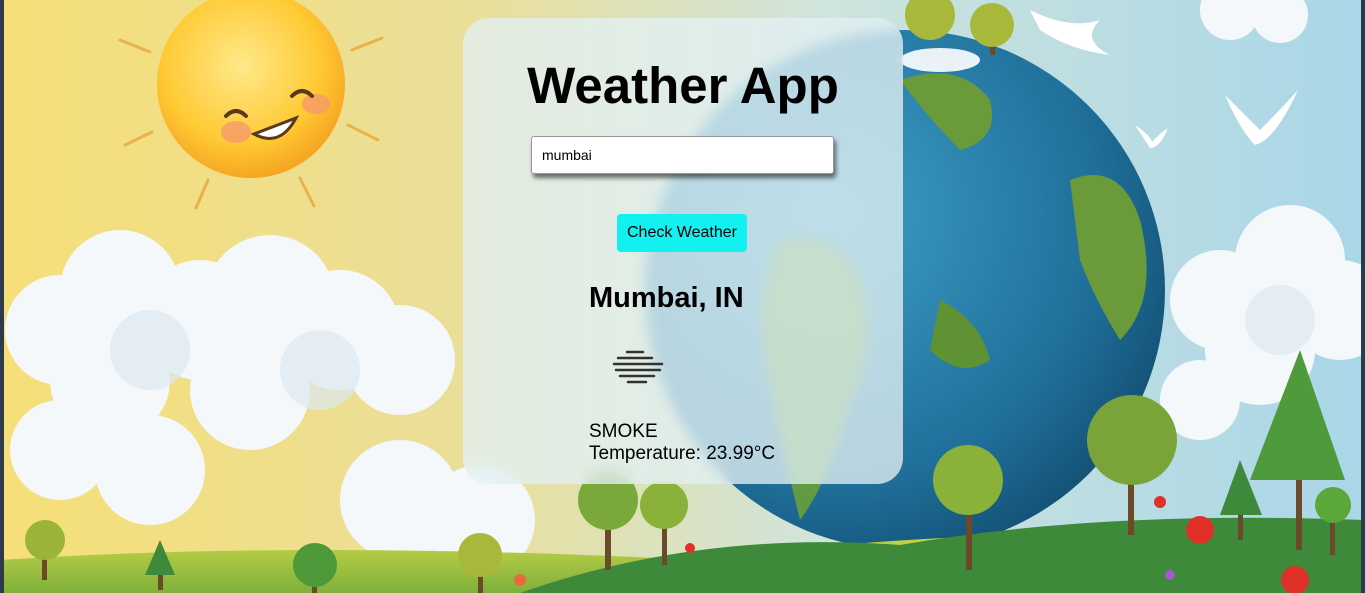 The image size is (1365, 593). What do you see at coordinates (638, 367) in the screenshot?
I see `smoke-haze-icon` at bounding box center [638, 367].